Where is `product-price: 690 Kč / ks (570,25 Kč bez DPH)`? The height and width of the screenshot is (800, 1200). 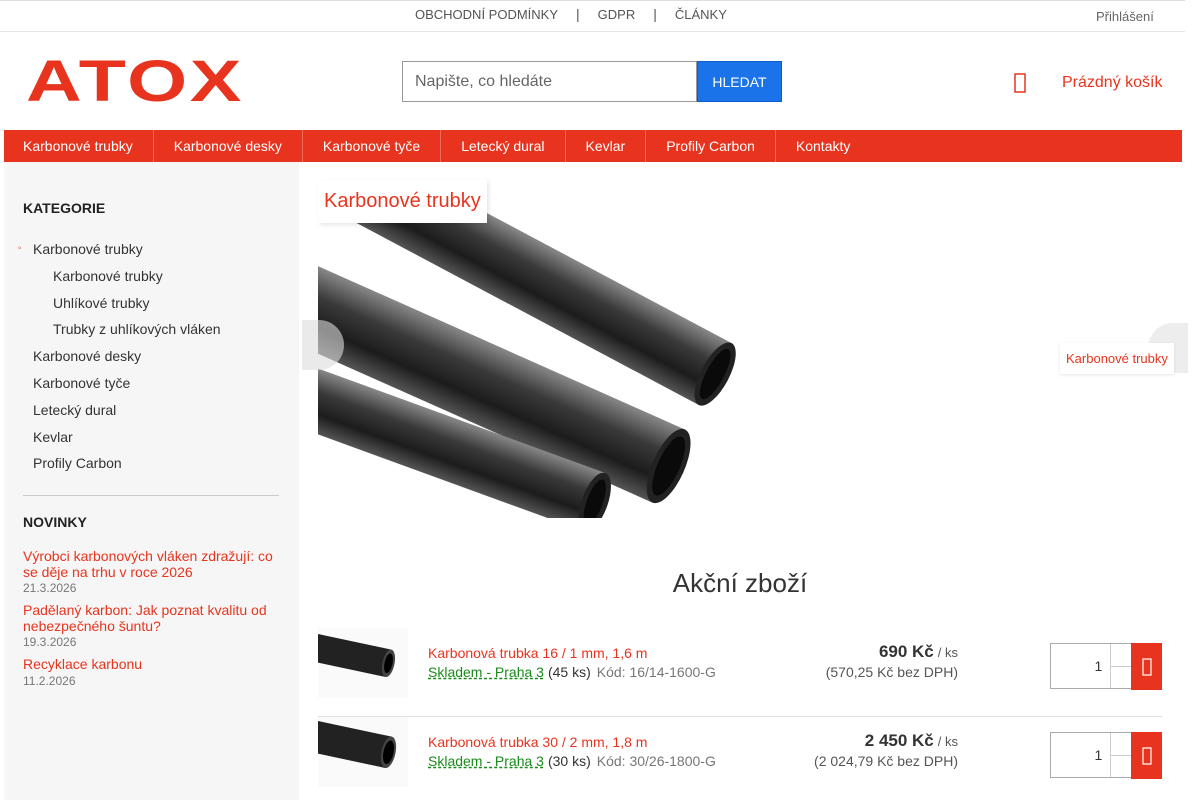
product-price: 690 Kč / ks (570,25 Kč bez DPH) is located at coordinates (892, 661).